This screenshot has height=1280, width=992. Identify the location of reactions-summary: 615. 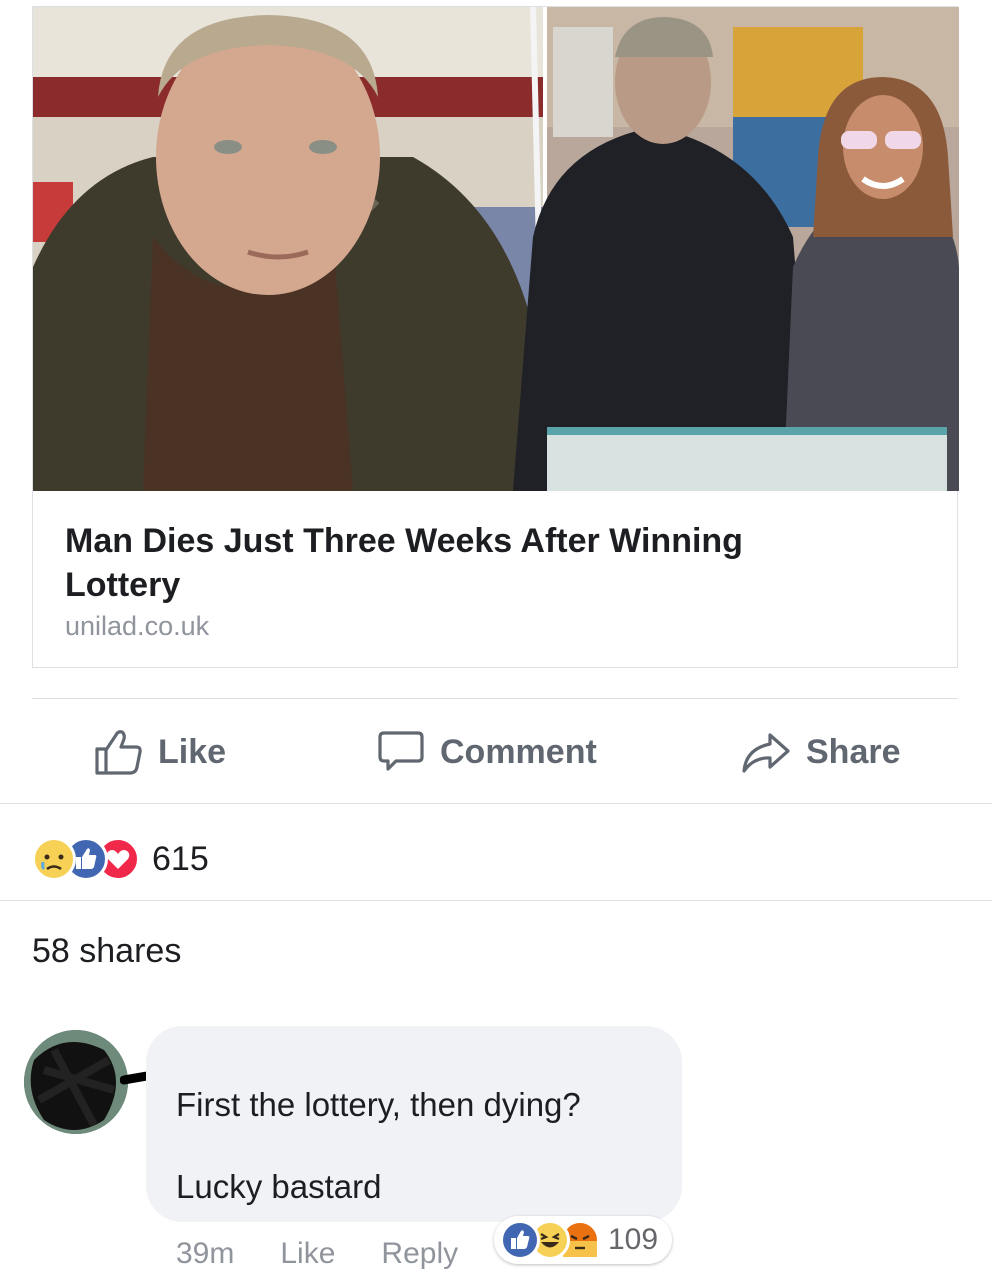
(120, 859).